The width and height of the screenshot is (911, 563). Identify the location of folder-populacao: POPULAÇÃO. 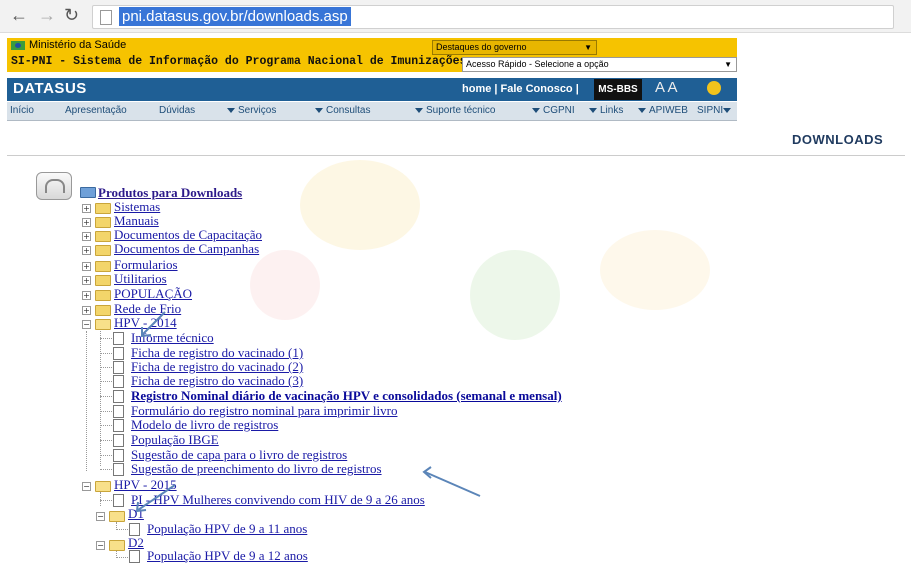
(153, 294).